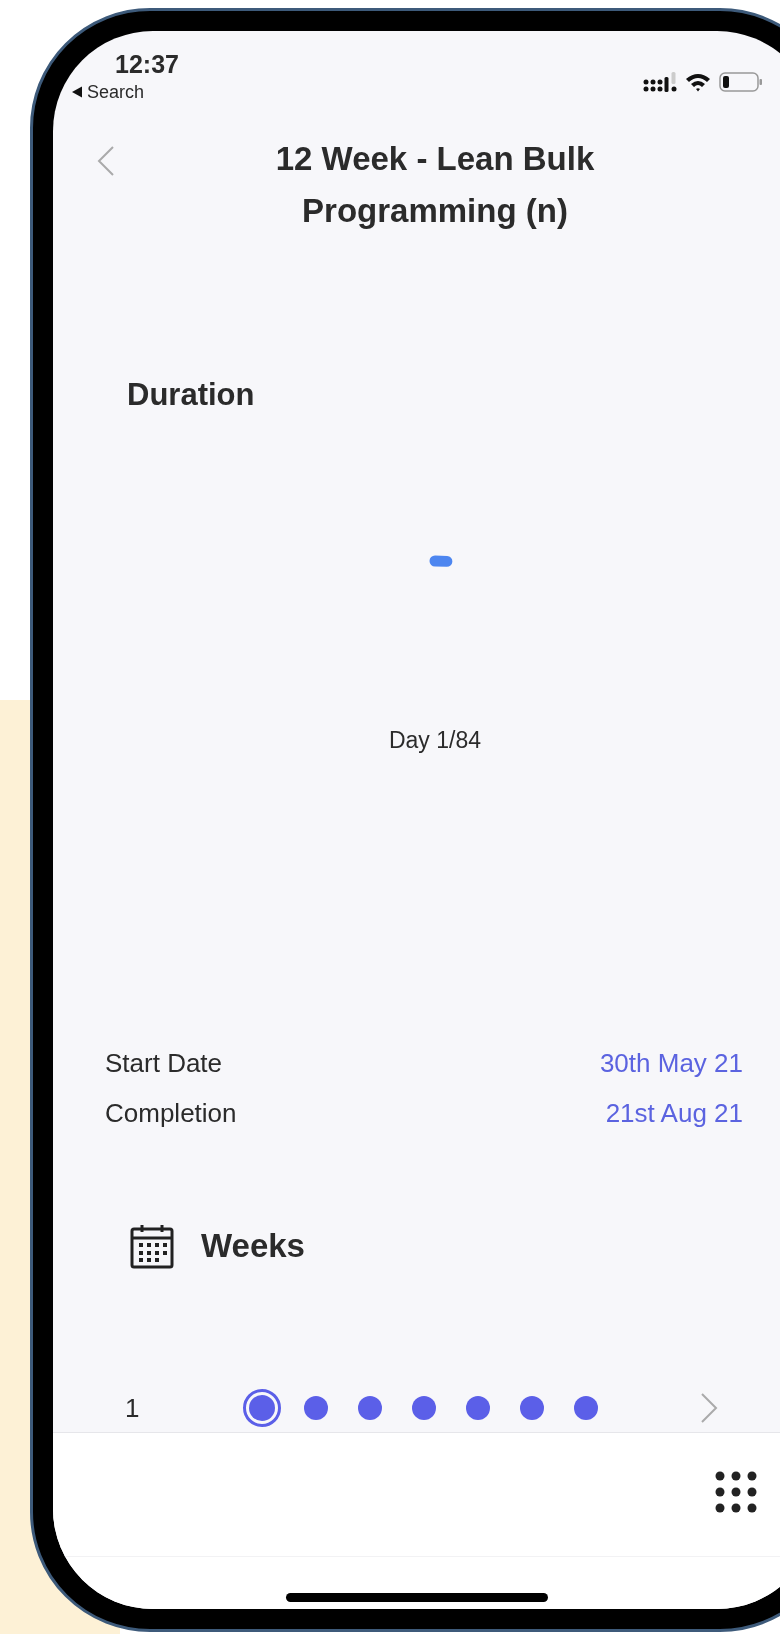  Describe the element at coordinates (77, 92) in the screenshot. I see `back-triangle-icon` at that location.